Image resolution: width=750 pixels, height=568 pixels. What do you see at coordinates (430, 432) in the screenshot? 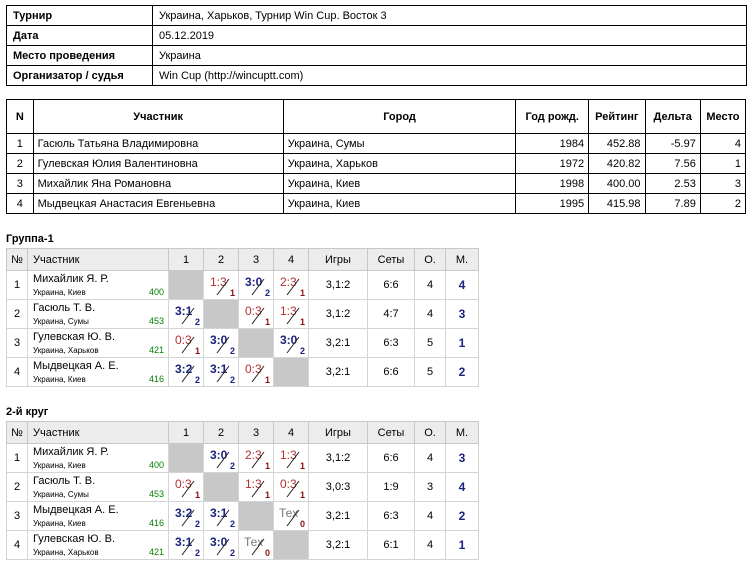
I see `col-header-points: О.` at bounding box center [430, 432].